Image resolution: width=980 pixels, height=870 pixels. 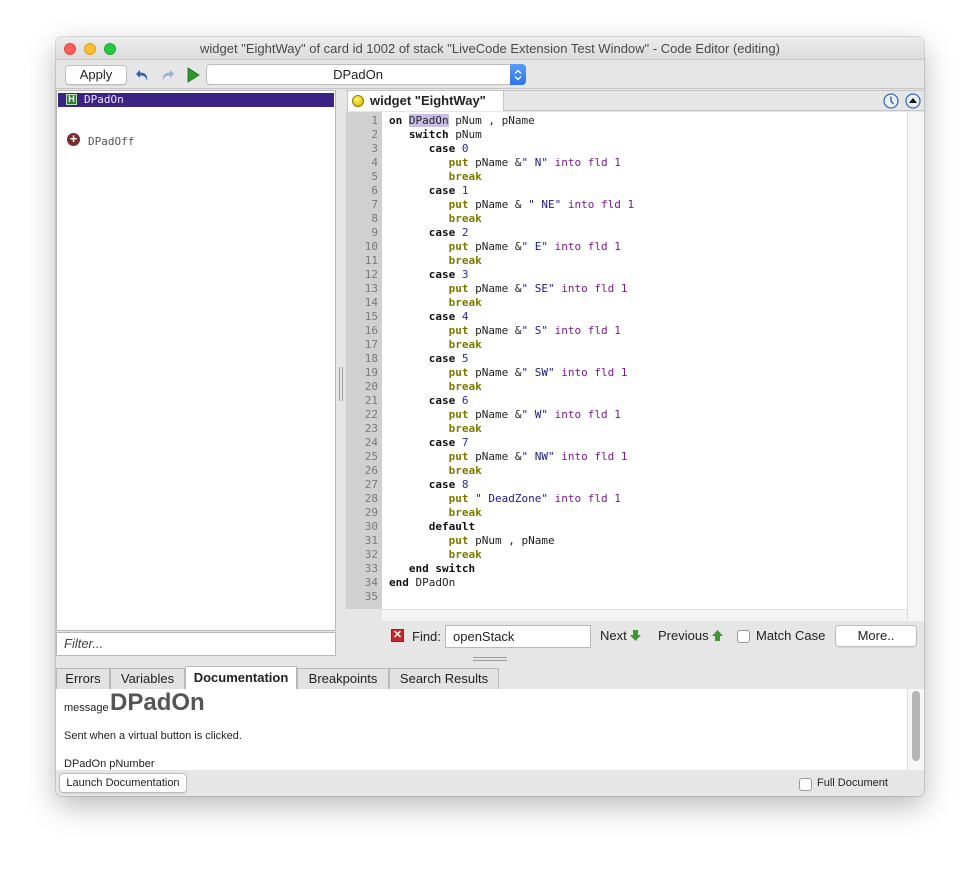 What do you see at coordinates (371, 260) in the screenshot?
I see `line-number: 11` at bounding box center [371, 260].